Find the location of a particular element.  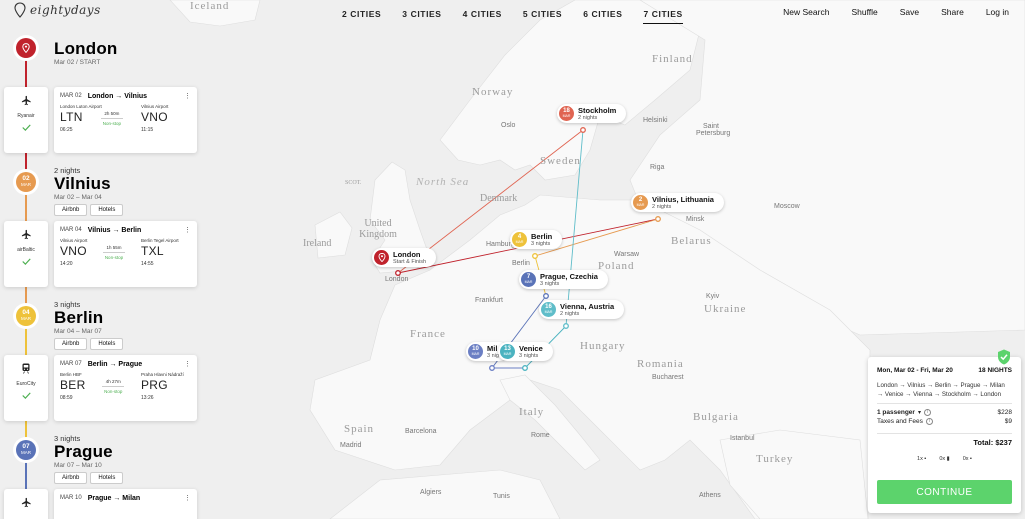

map-label-rome: Rome is located at coordinates (540, 435).